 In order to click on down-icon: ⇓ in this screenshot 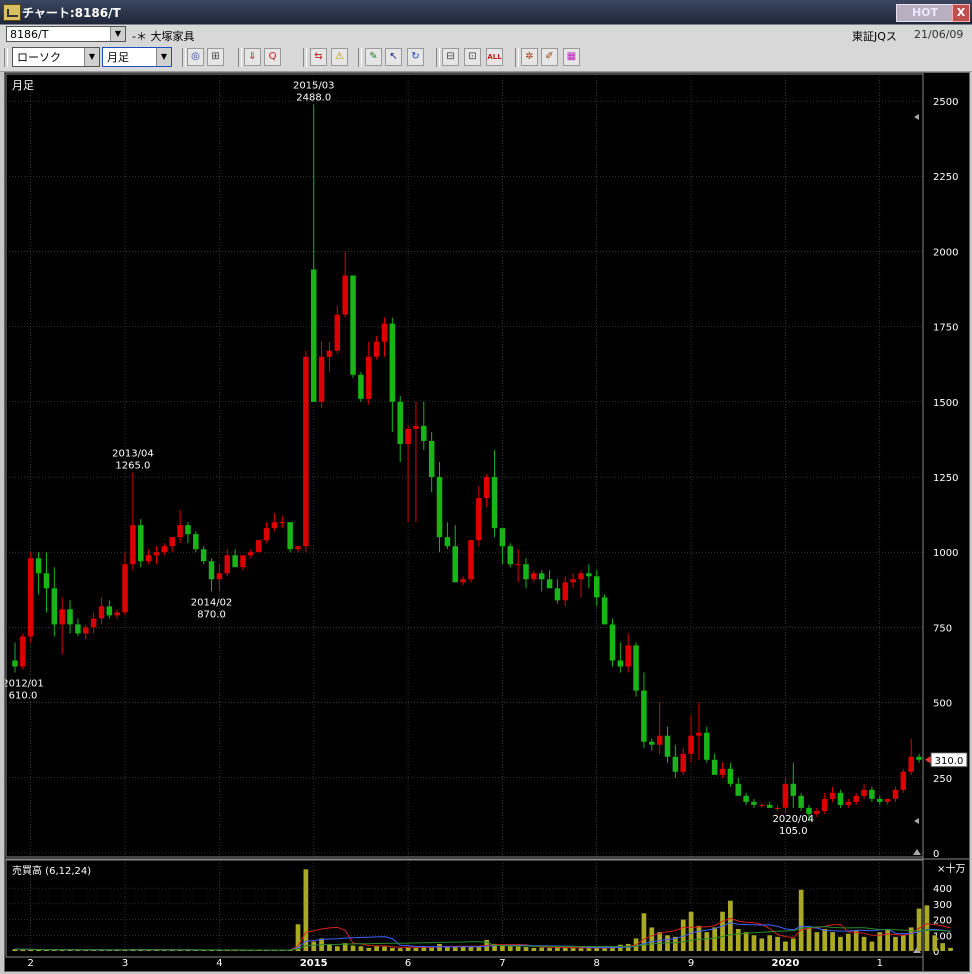, I will do `click(252, 57)`.